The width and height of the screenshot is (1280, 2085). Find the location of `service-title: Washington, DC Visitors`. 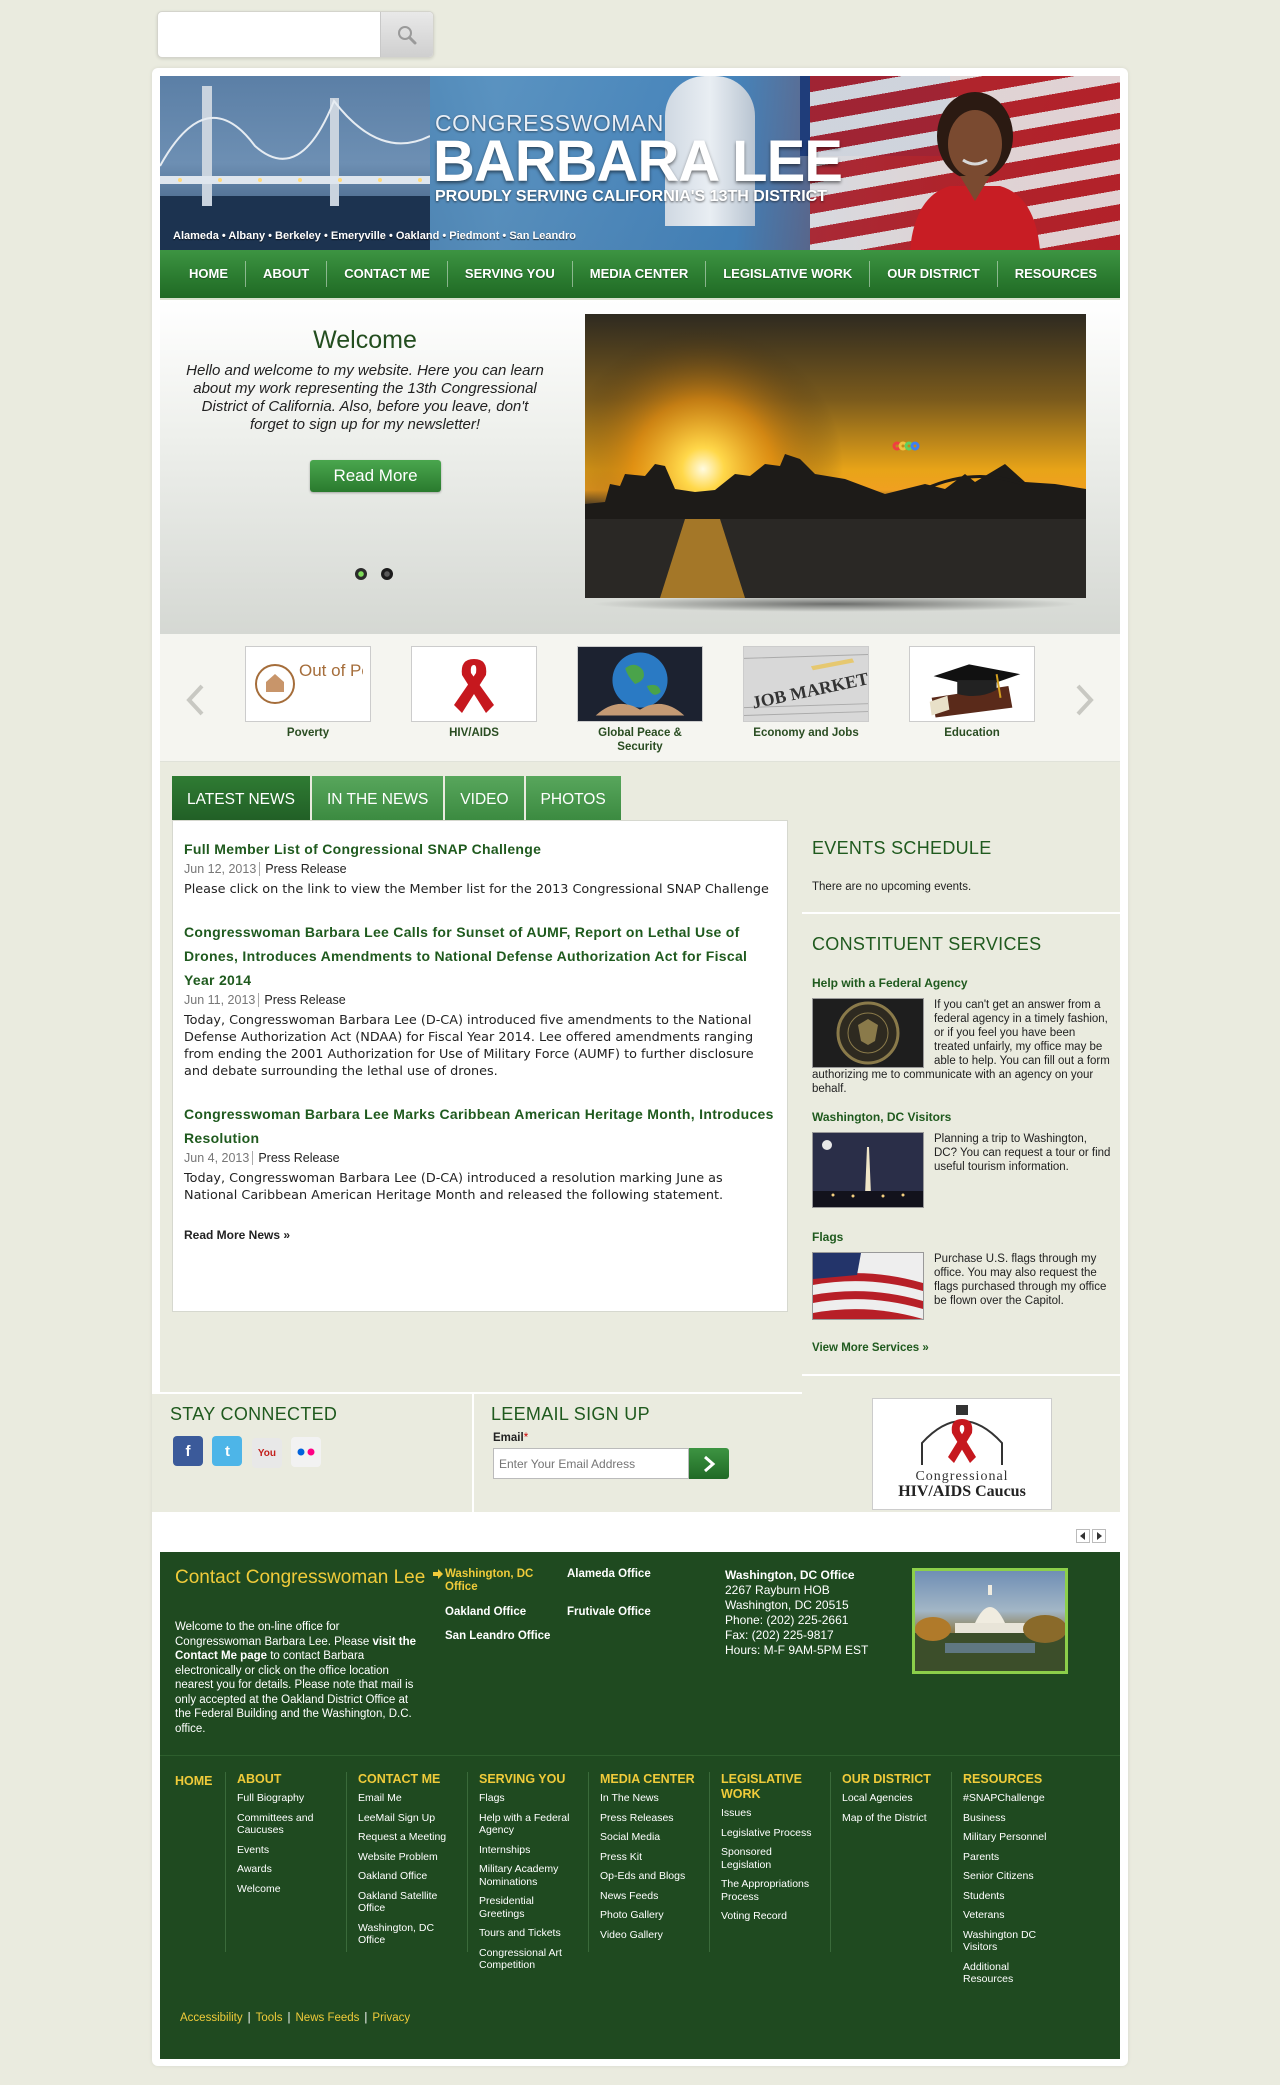

service-title: Washington, DC Visitors is located at coordinates (881, 1117).